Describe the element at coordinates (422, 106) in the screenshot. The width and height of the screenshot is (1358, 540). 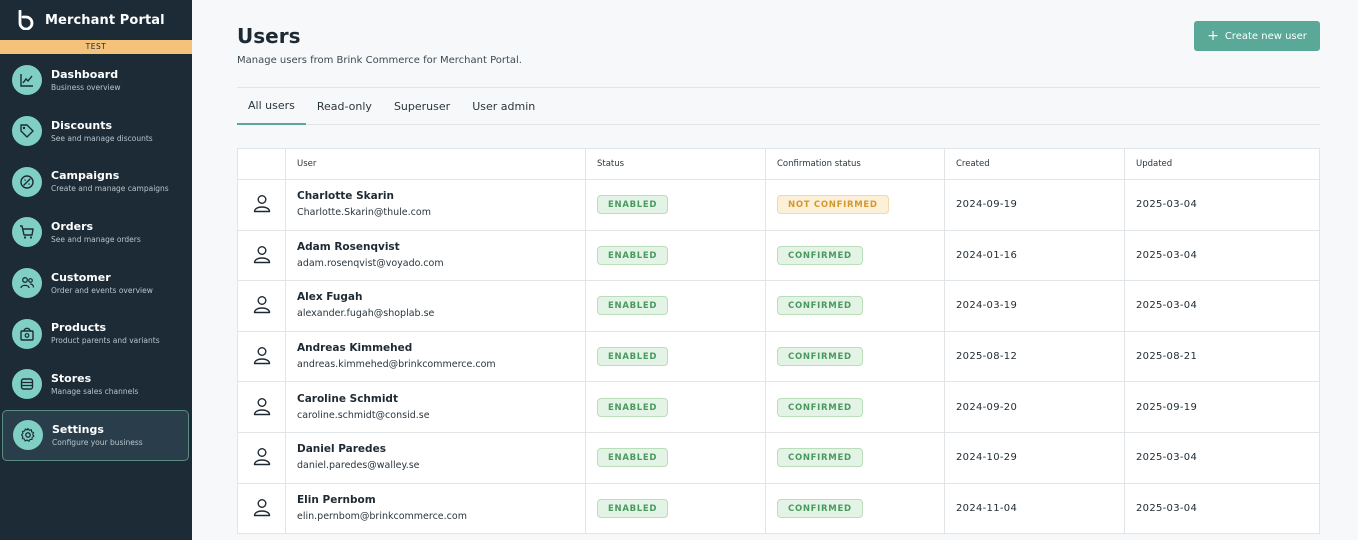
I see `tab-superuser: Superuser` at that location.